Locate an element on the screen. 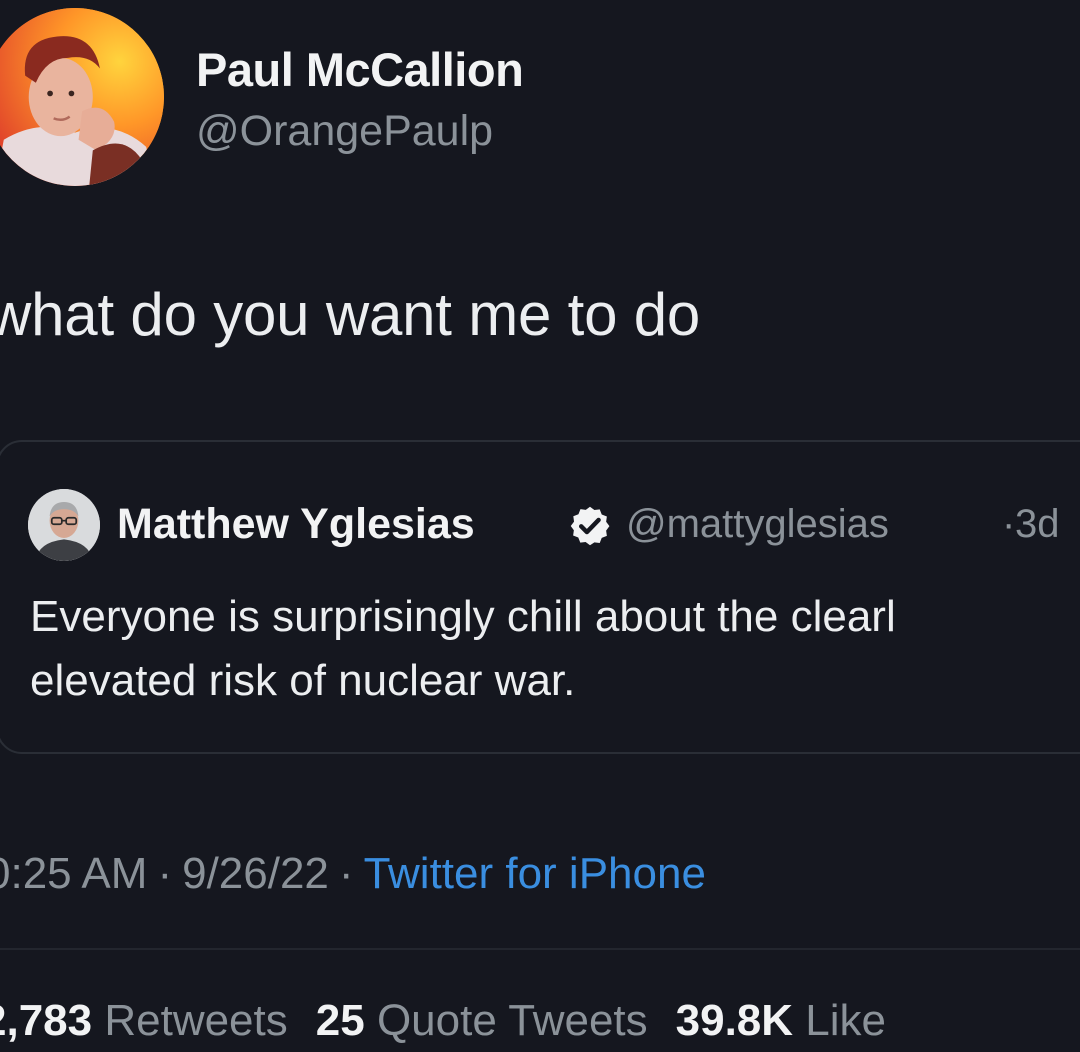 This screenshot has height=1052, width=1080. author-photo-icon is located at coordinates (82, 97).